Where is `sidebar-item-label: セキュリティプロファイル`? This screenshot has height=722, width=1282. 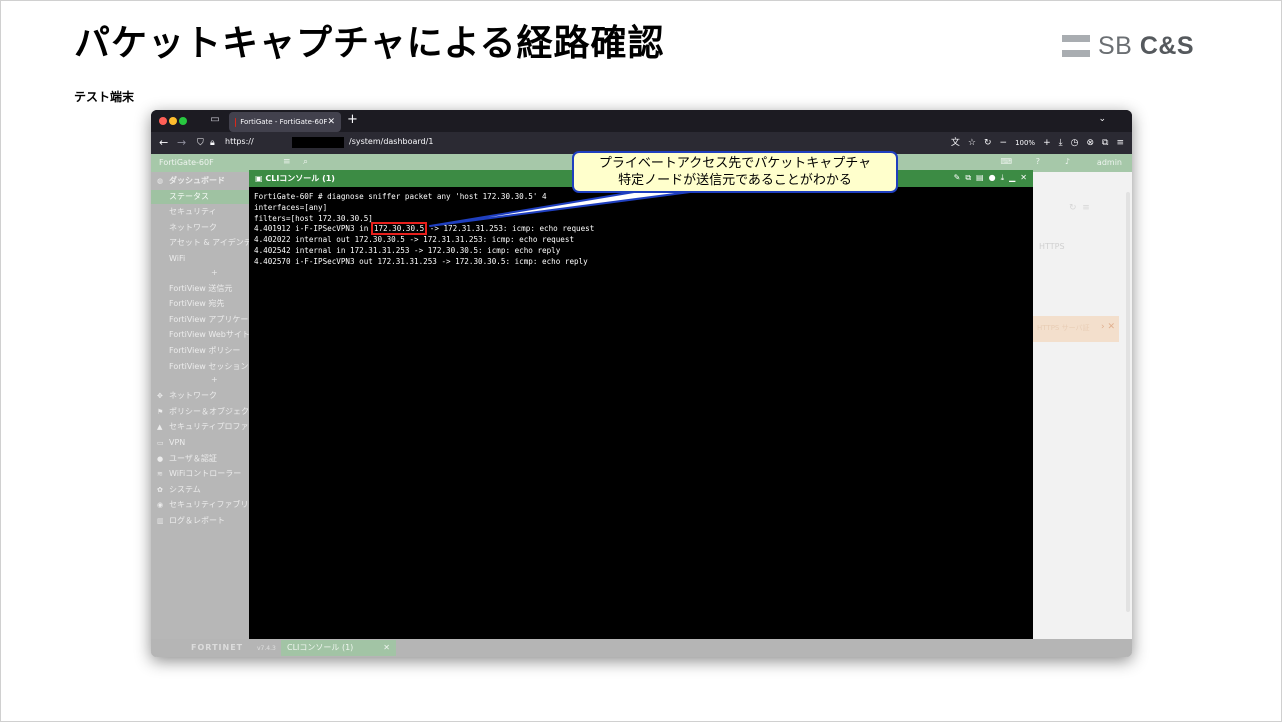
sidebar-item-label: セキュリティプロファイル is located at coordinates (209, 427).